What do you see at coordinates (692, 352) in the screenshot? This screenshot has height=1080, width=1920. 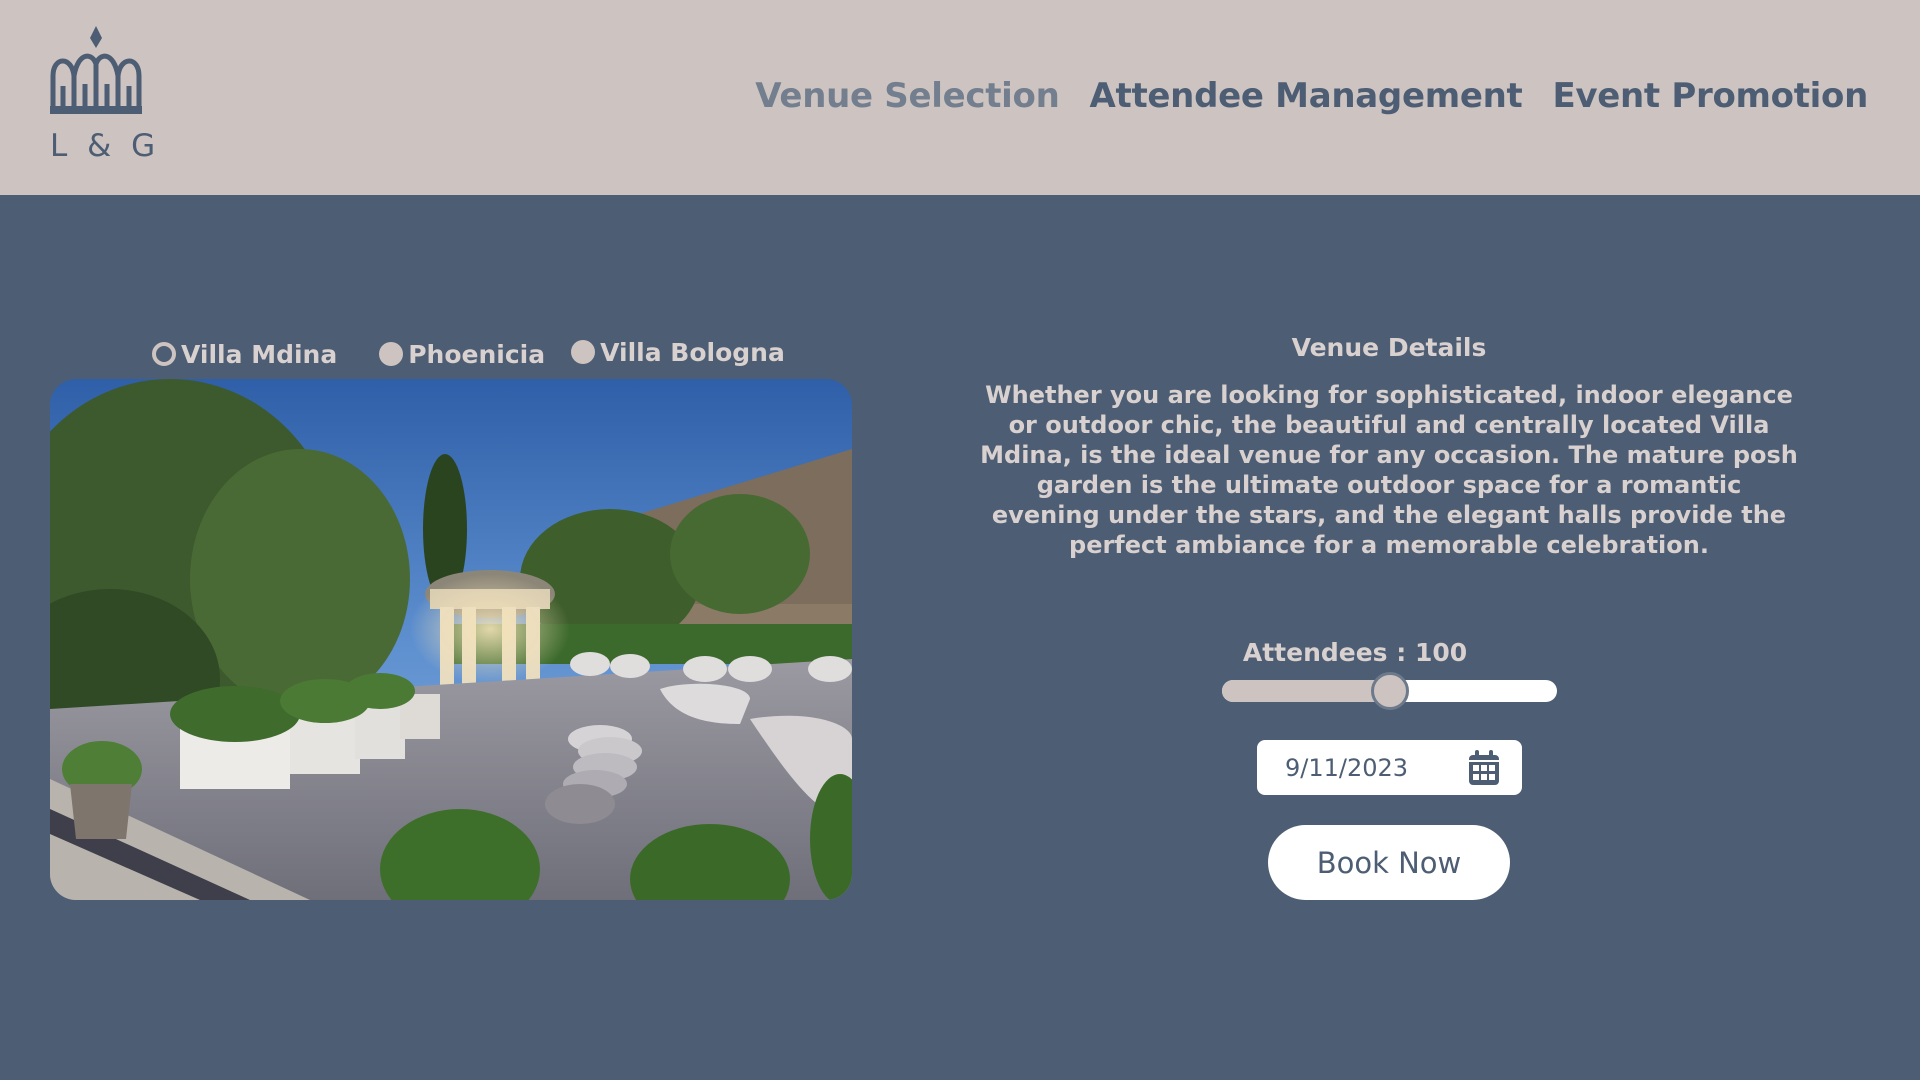 I see `venue-option-label: Villa Bologna` at bounding box center [692, 352].